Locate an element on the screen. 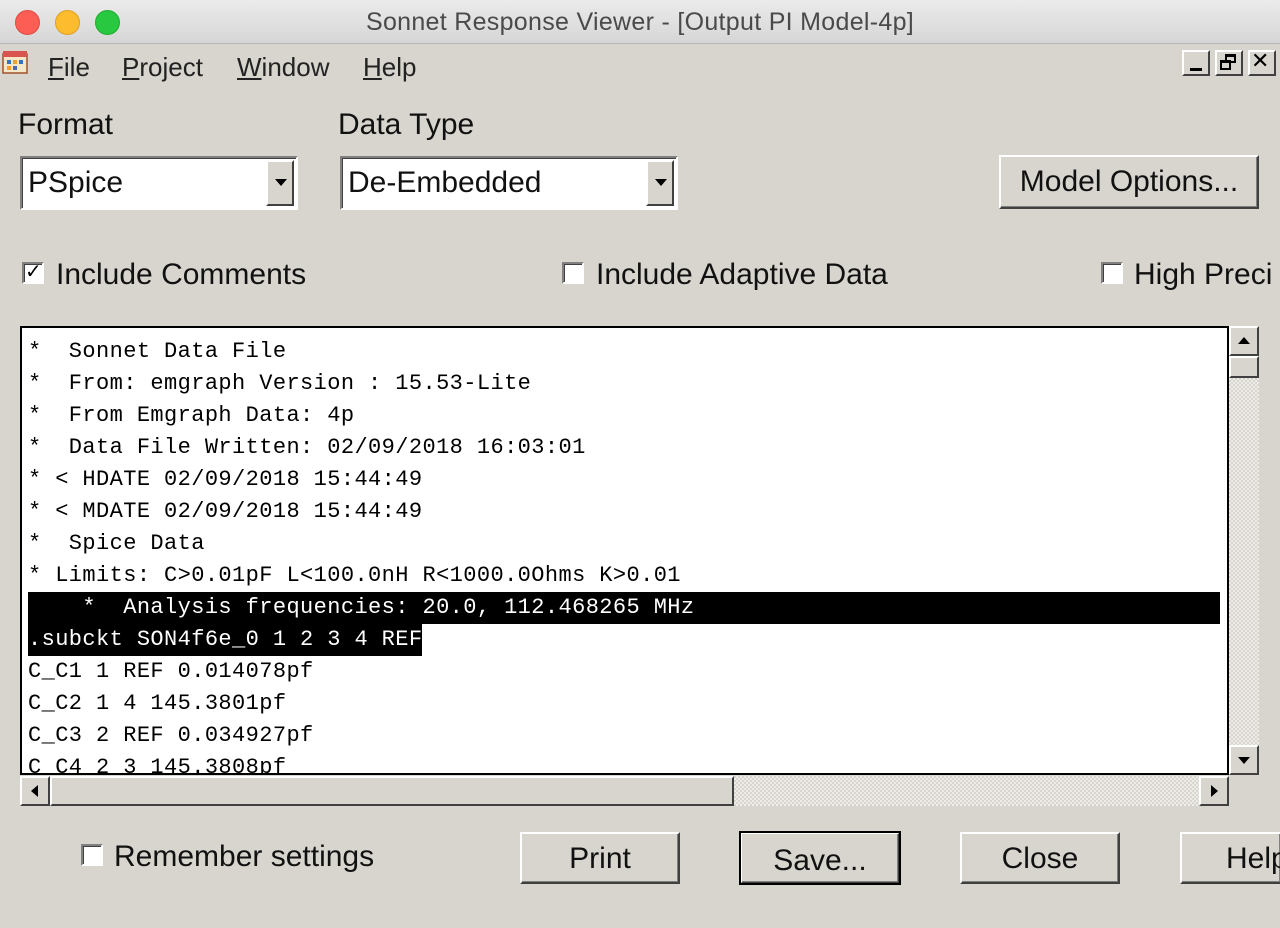 This screenshot has width=1280, height=928. remember-settings-checkbox is located at coordinates (92, 855).